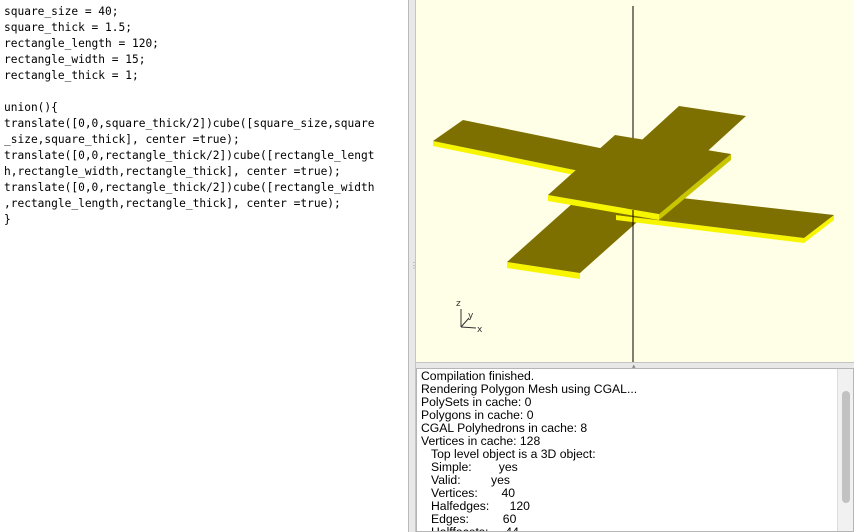  I want to click on vertical-splitter: ⋮, so click(413, 266).